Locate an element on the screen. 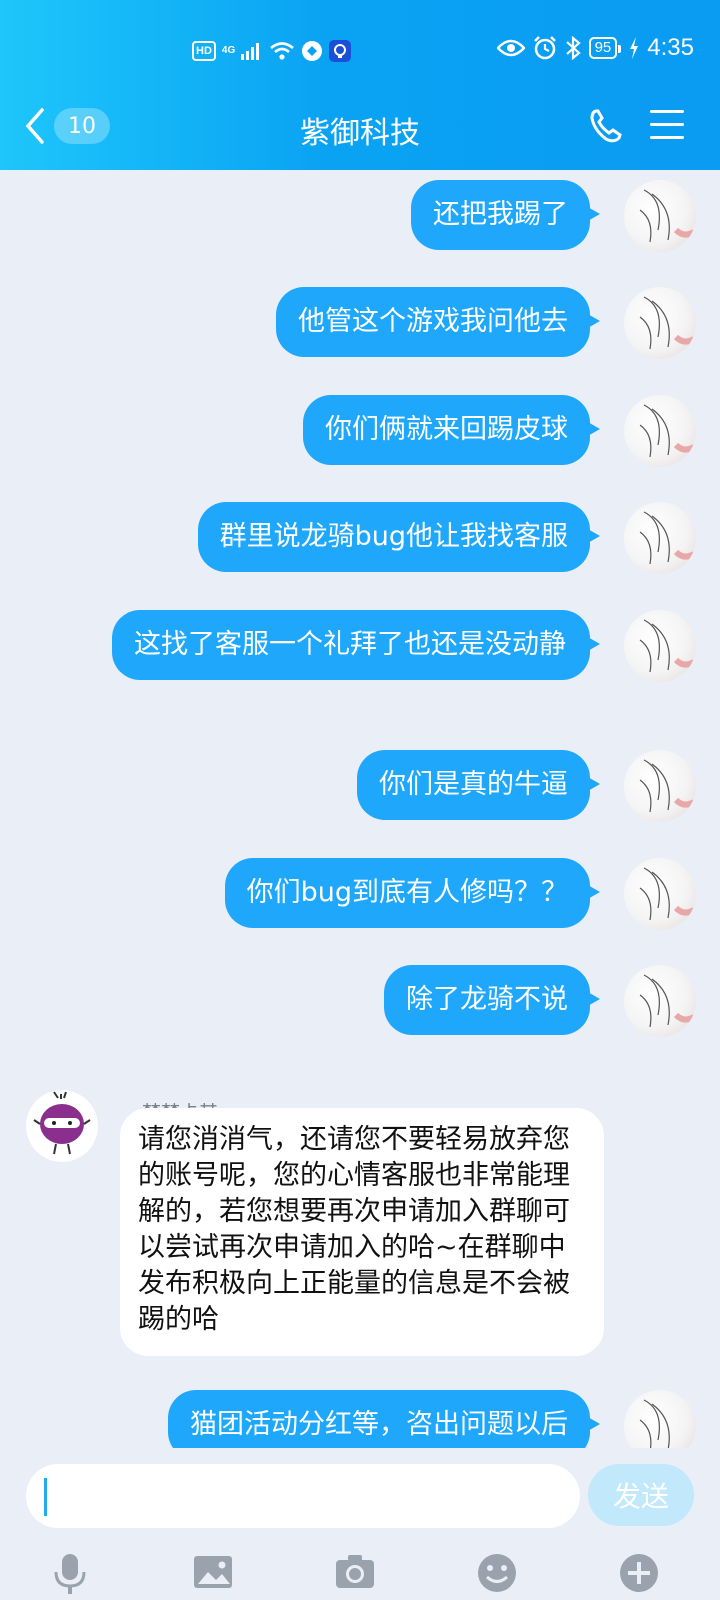  wifi-icon is located at coordinates (282, 51).